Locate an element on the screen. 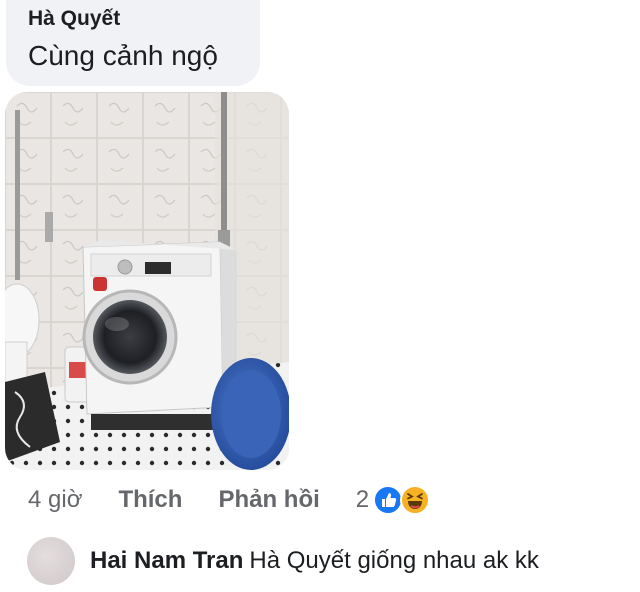 Image resolution: width=640 pixels, height=592 pixels. comment-text: Cùng cảnh ngộ is located at coordinates (123, 55).